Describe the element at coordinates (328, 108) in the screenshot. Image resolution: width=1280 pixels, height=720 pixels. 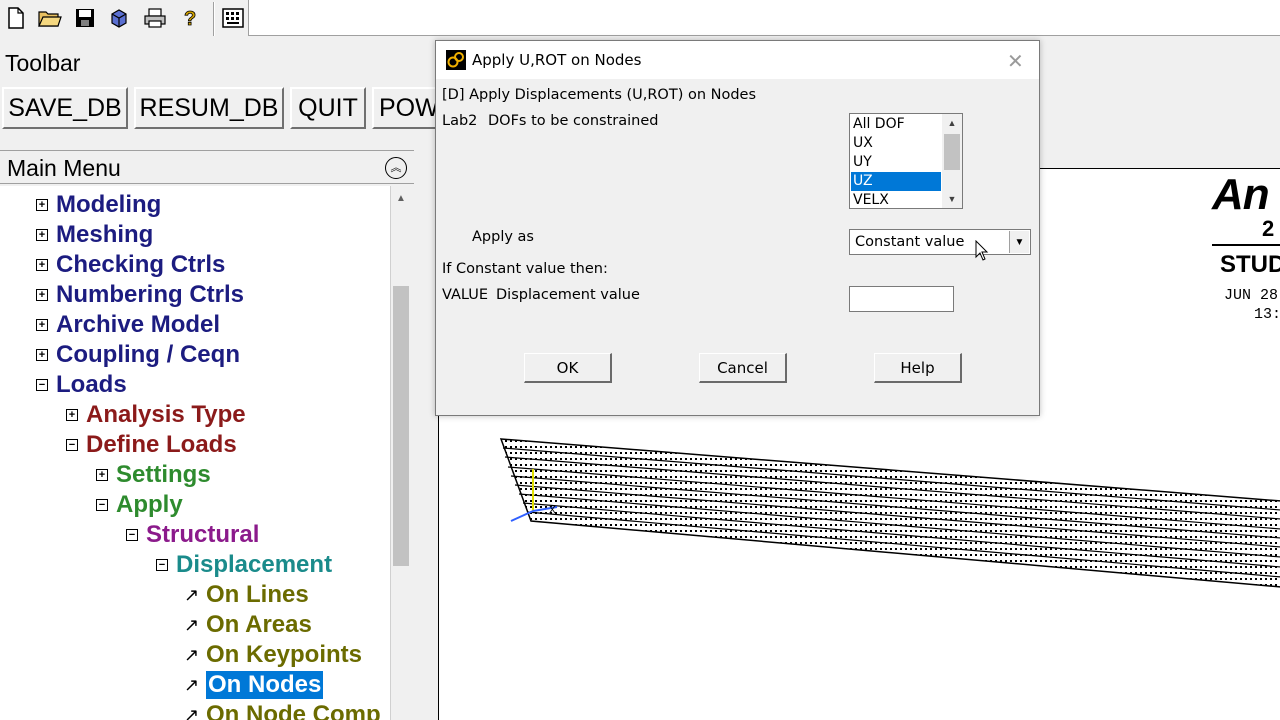
I see `quit-button: QUIT` at that location.